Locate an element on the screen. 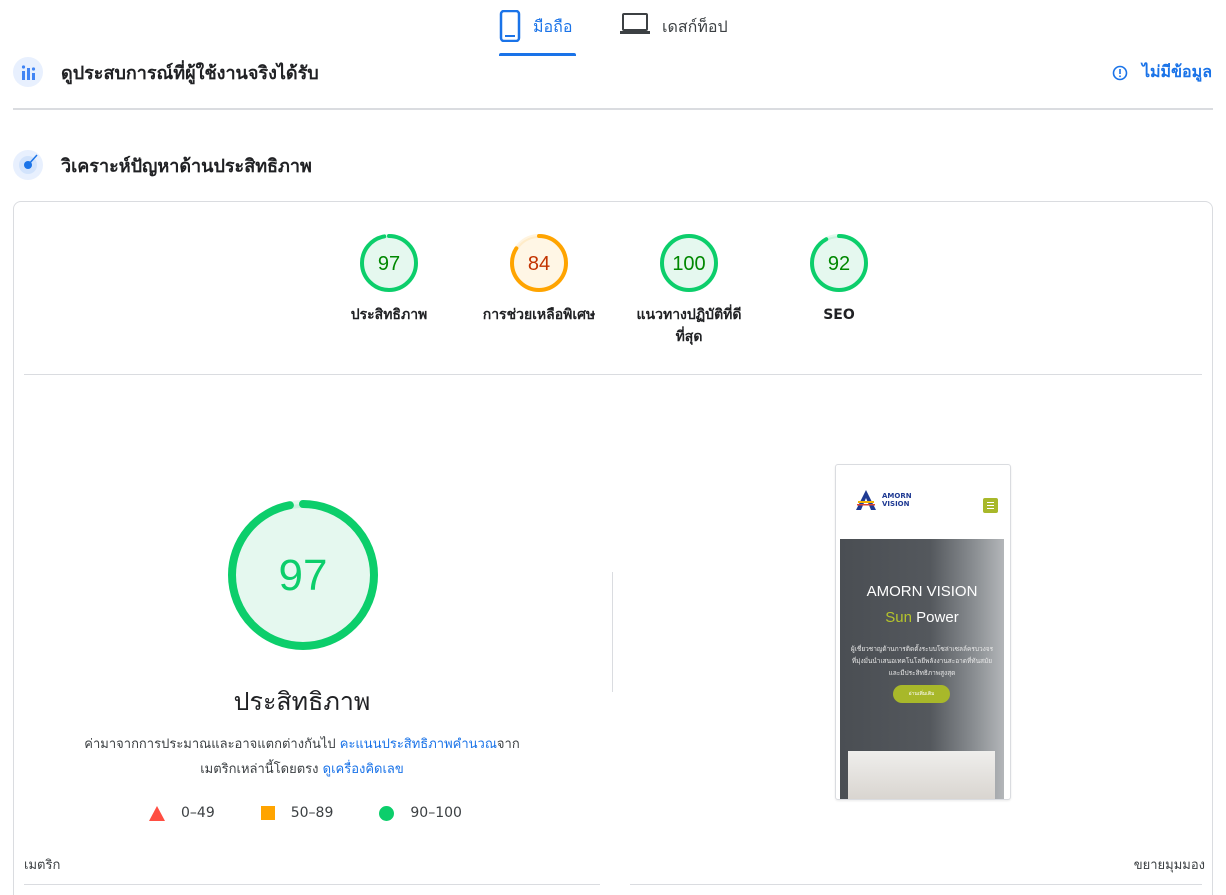 The width and height of the screenshot is (1226, 895). gauge-accessibility: 84 การช่วยเหลือพิเศษ is located at coordinates (539, 279).